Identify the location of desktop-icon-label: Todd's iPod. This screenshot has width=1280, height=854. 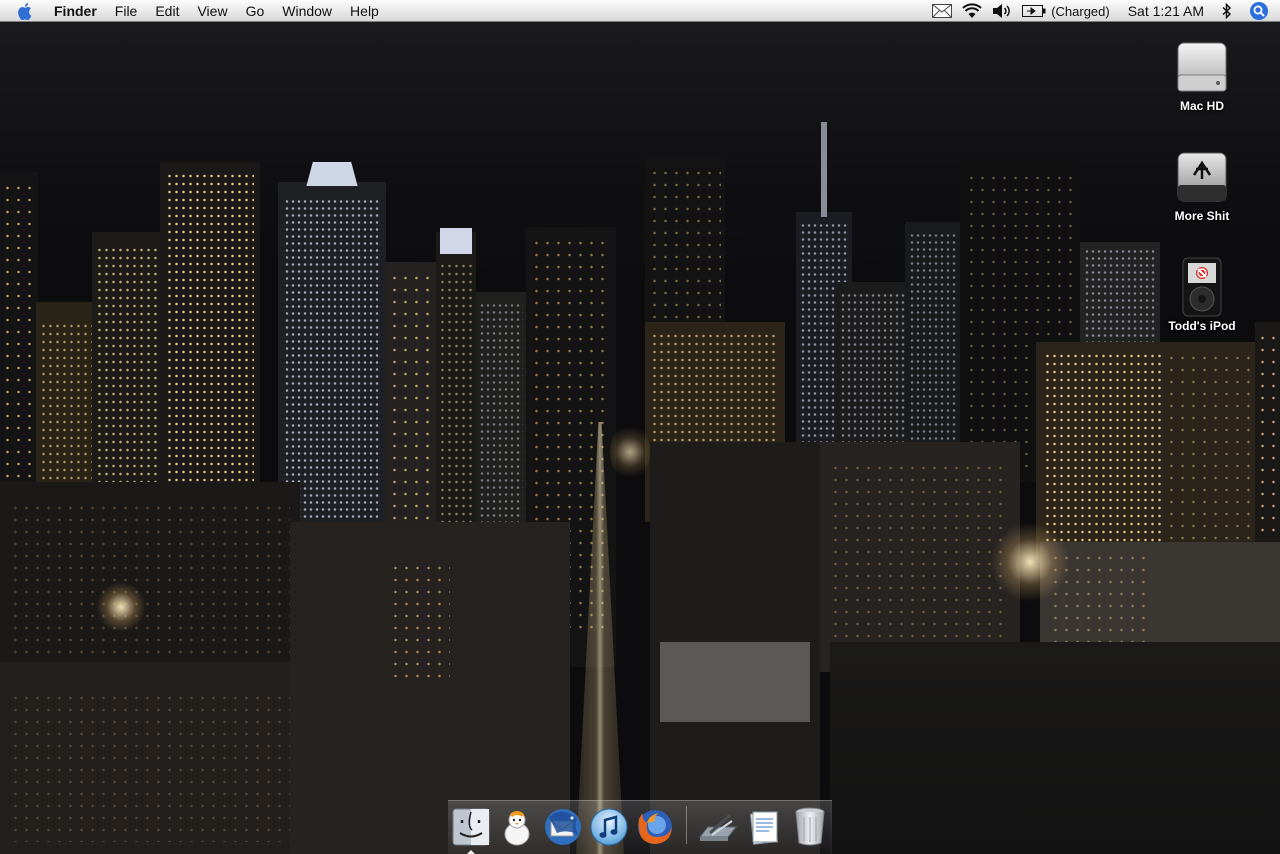
(1202, 326).